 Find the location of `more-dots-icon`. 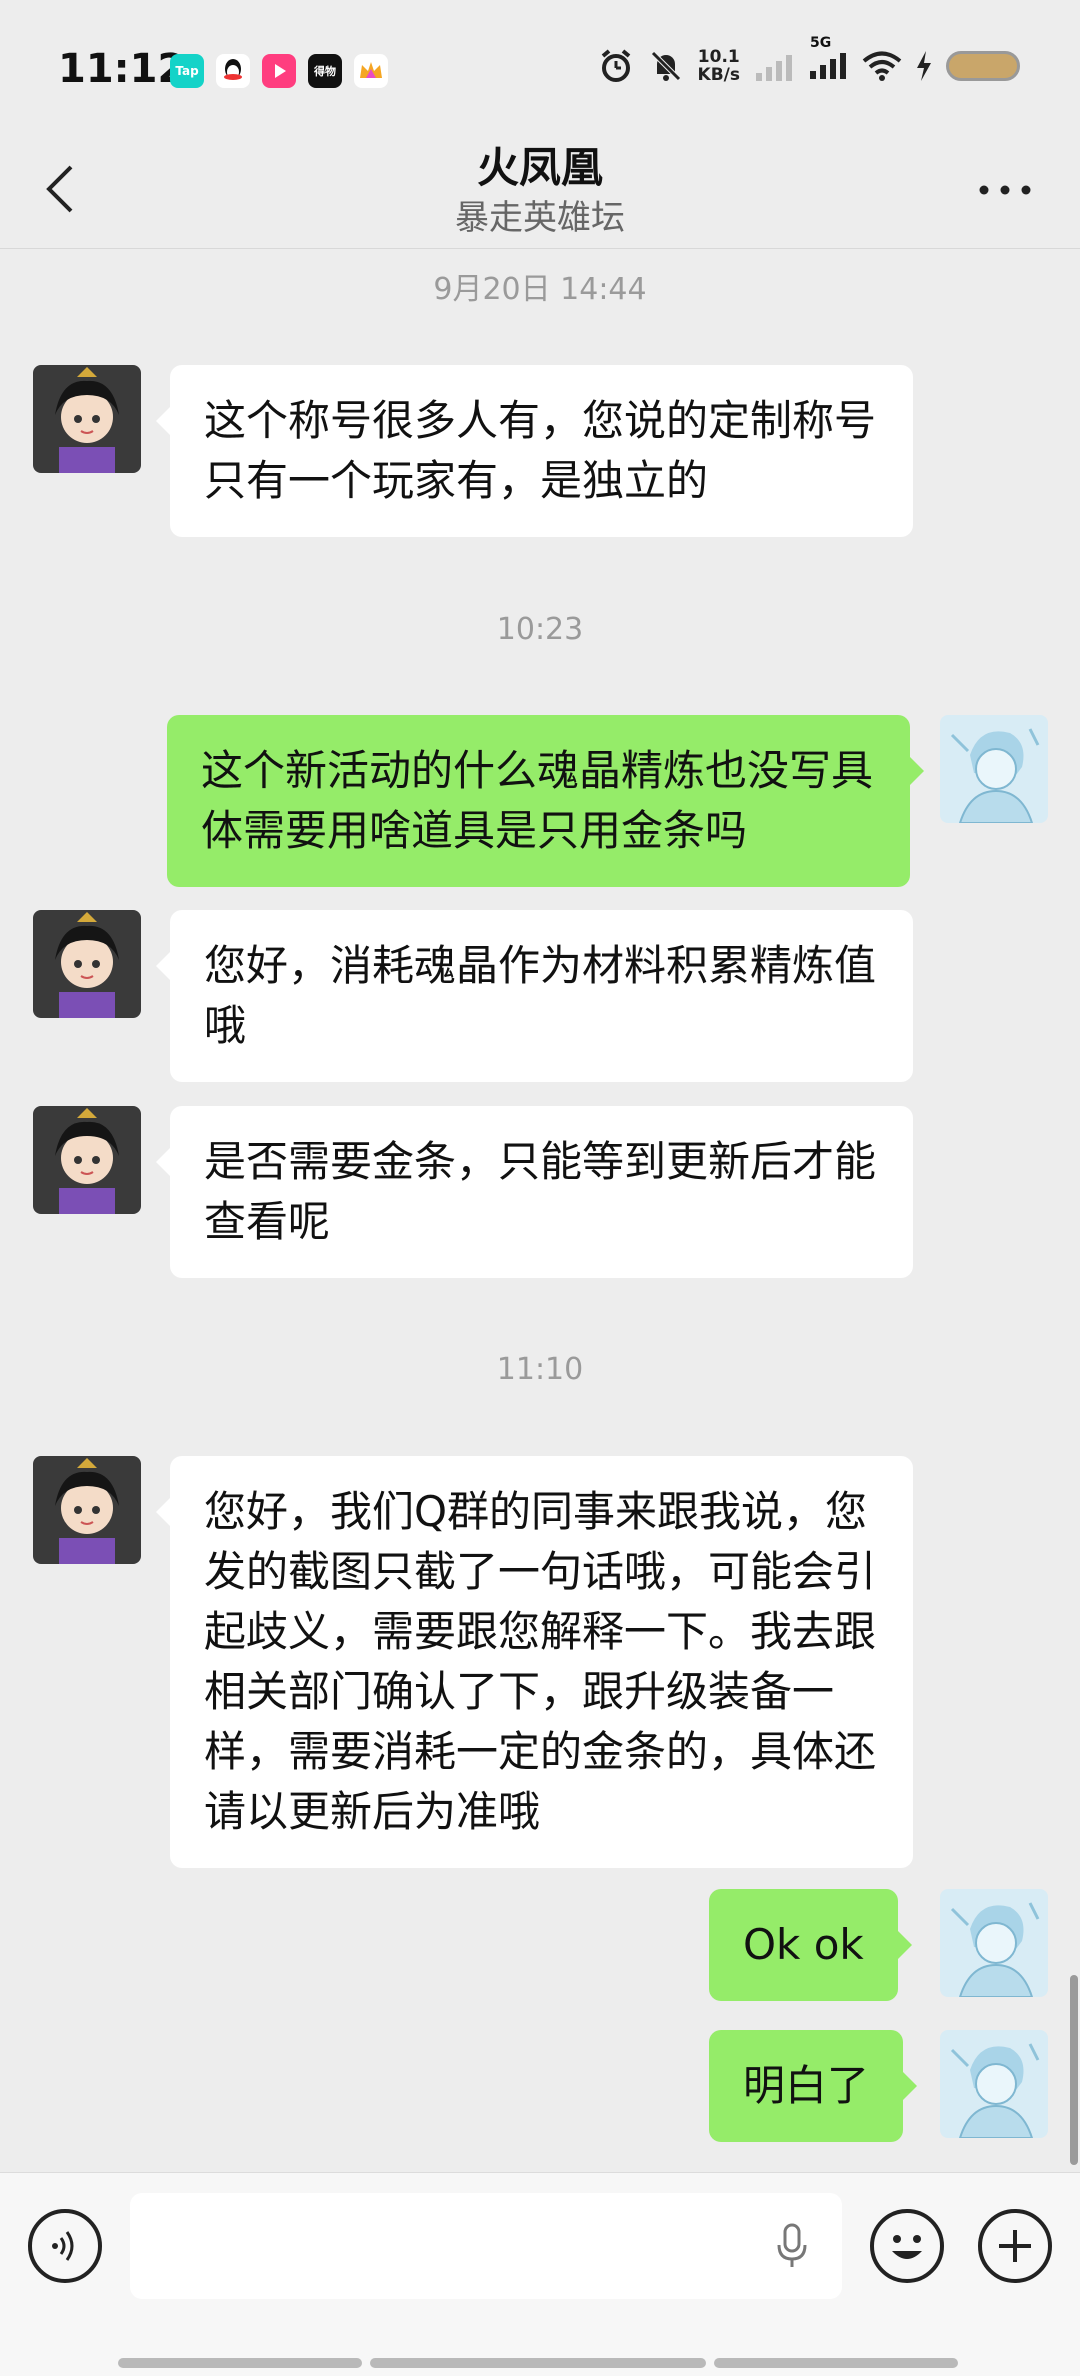

more-dots-icon is located at coordinates (1005, 190).